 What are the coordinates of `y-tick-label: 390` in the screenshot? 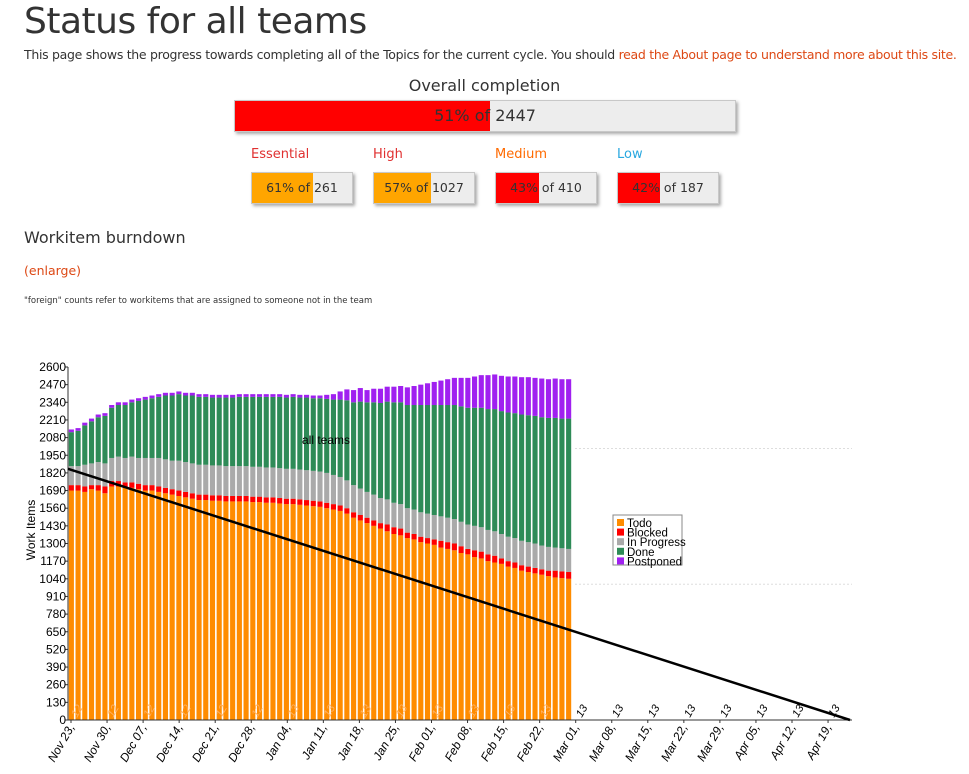 It's located at (56, 667).